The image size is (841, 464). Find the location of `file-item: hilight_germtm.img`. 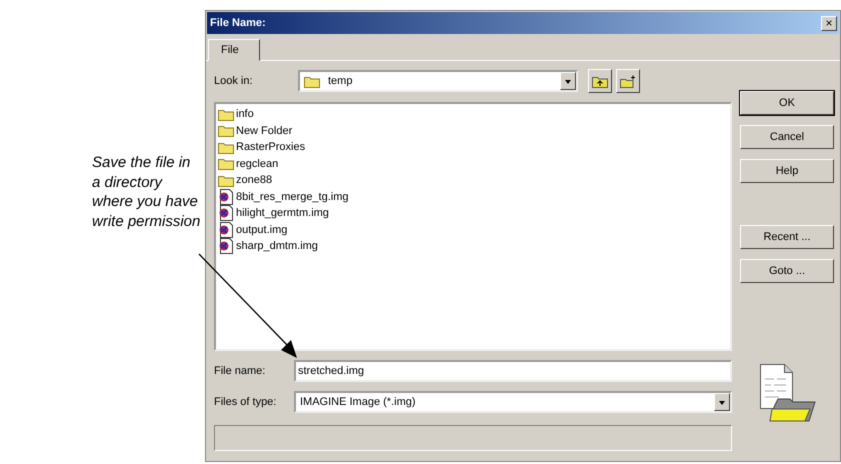

file-item: hilight_germtm.img is located at coordinates (273, 213).